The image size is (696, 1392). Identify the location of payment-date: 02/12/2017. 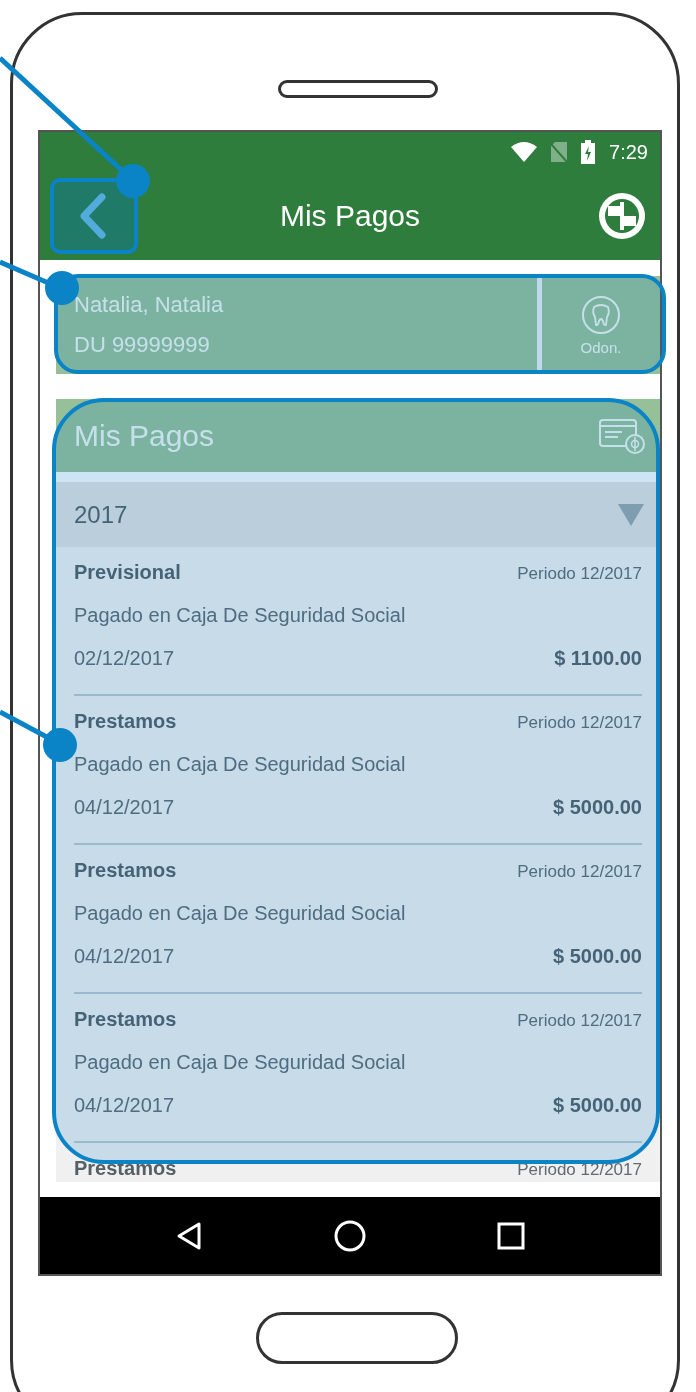
(124, 658).